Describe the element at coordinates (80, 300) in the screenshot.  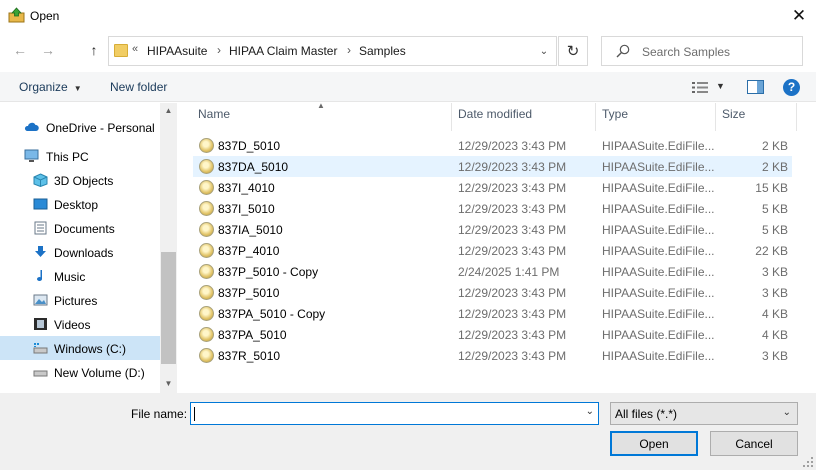
I see `nav-item-pictures: Pictures` at that location.